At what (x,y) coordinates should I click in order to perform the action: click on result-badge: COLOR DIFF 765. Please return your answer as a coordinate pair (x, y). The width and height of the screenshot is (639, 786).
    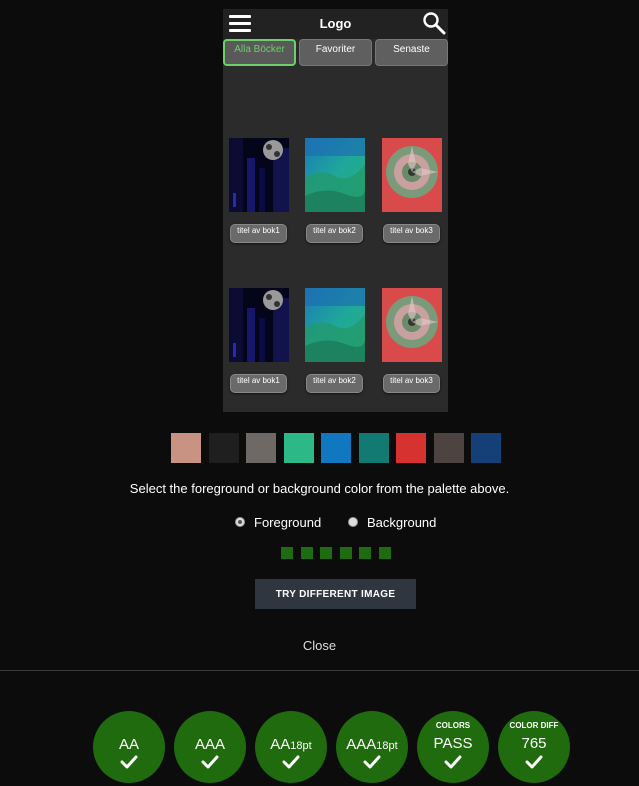
    Looking at the image, I should click on (534, 747).